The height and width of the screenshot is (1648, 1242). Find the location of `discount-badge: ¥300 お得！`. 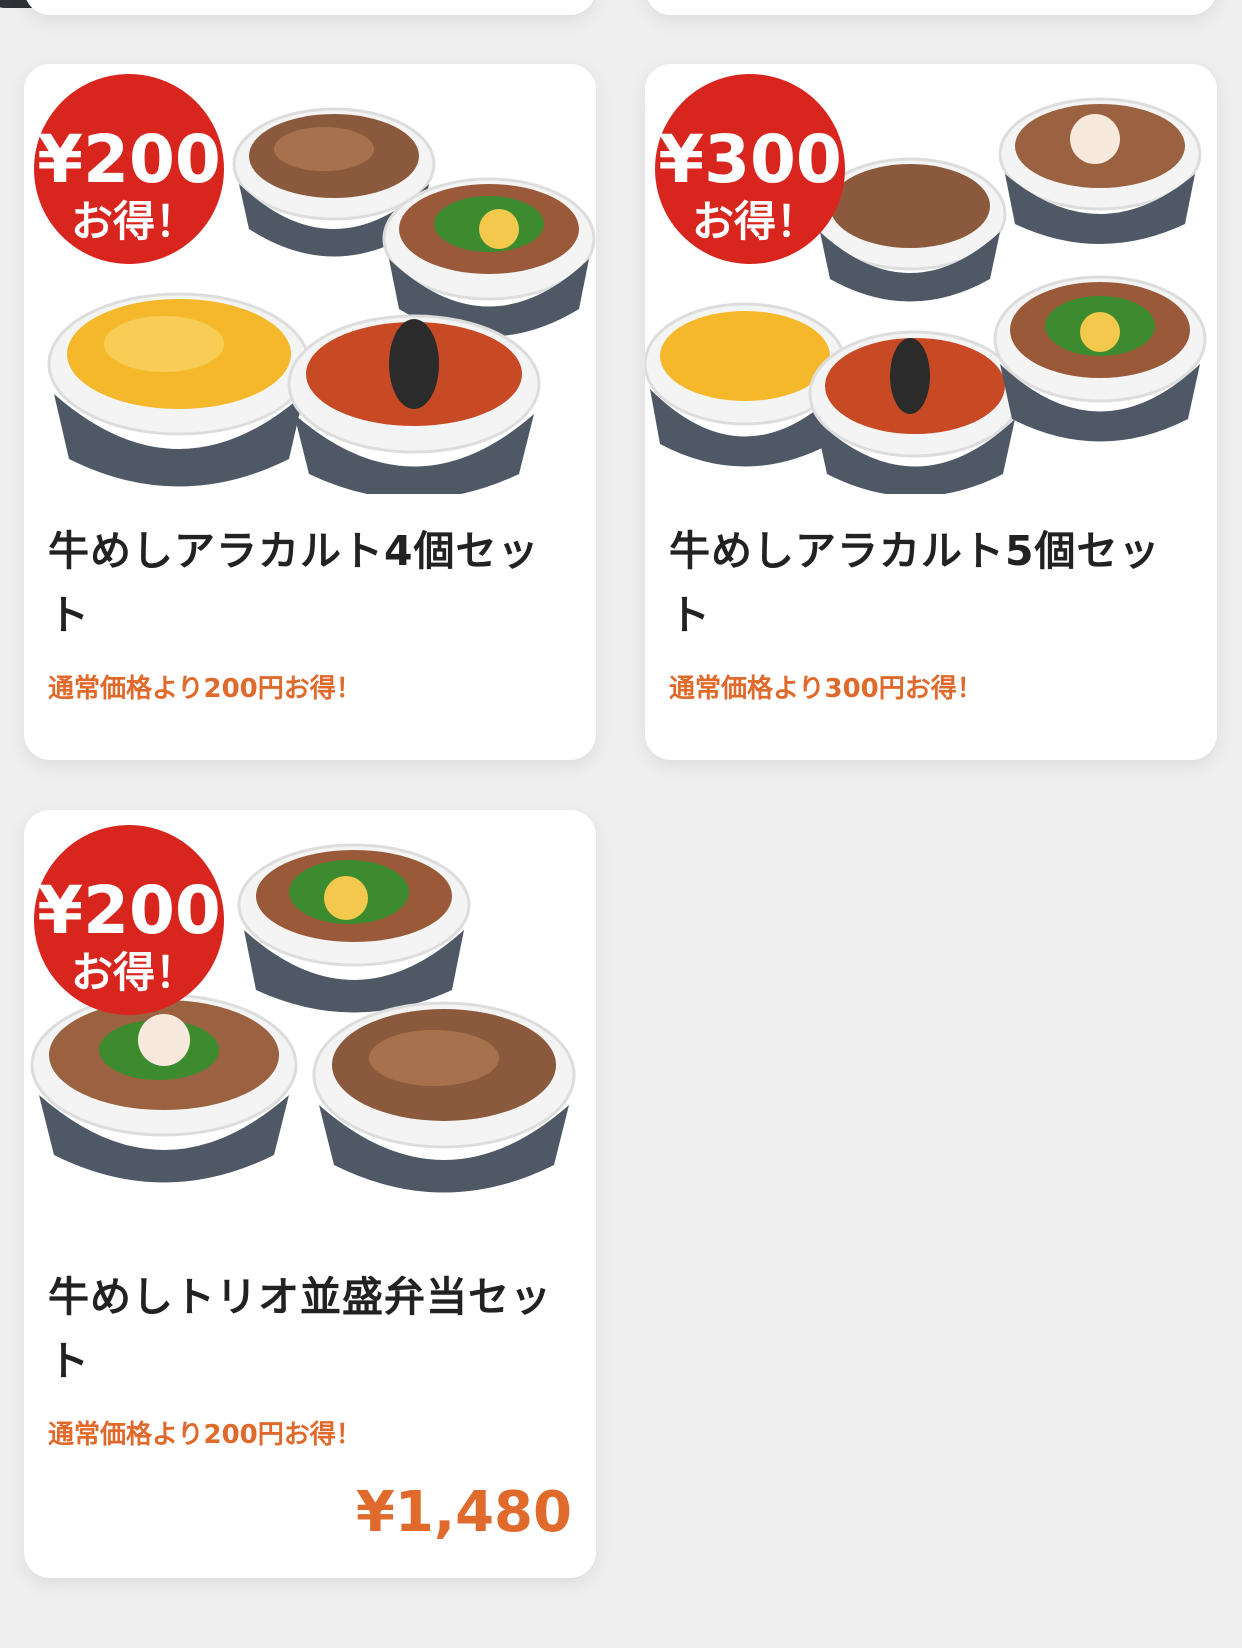

discount-badge: ¥300 お得！ is located at coordinates (750, 169).